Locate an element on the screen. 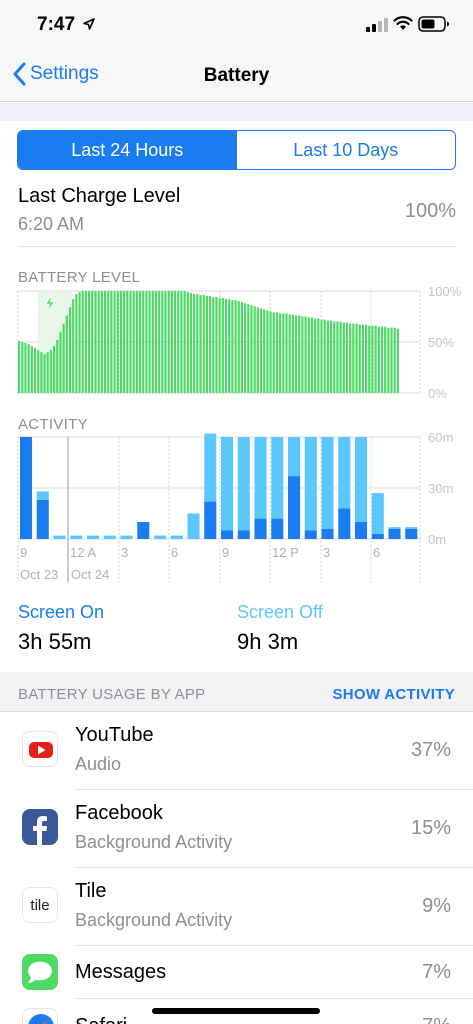 The height and width of the screenshot is (1024, 473). app-row-youtube: YouTube Audio 37% is located at coordinates (236, 751).